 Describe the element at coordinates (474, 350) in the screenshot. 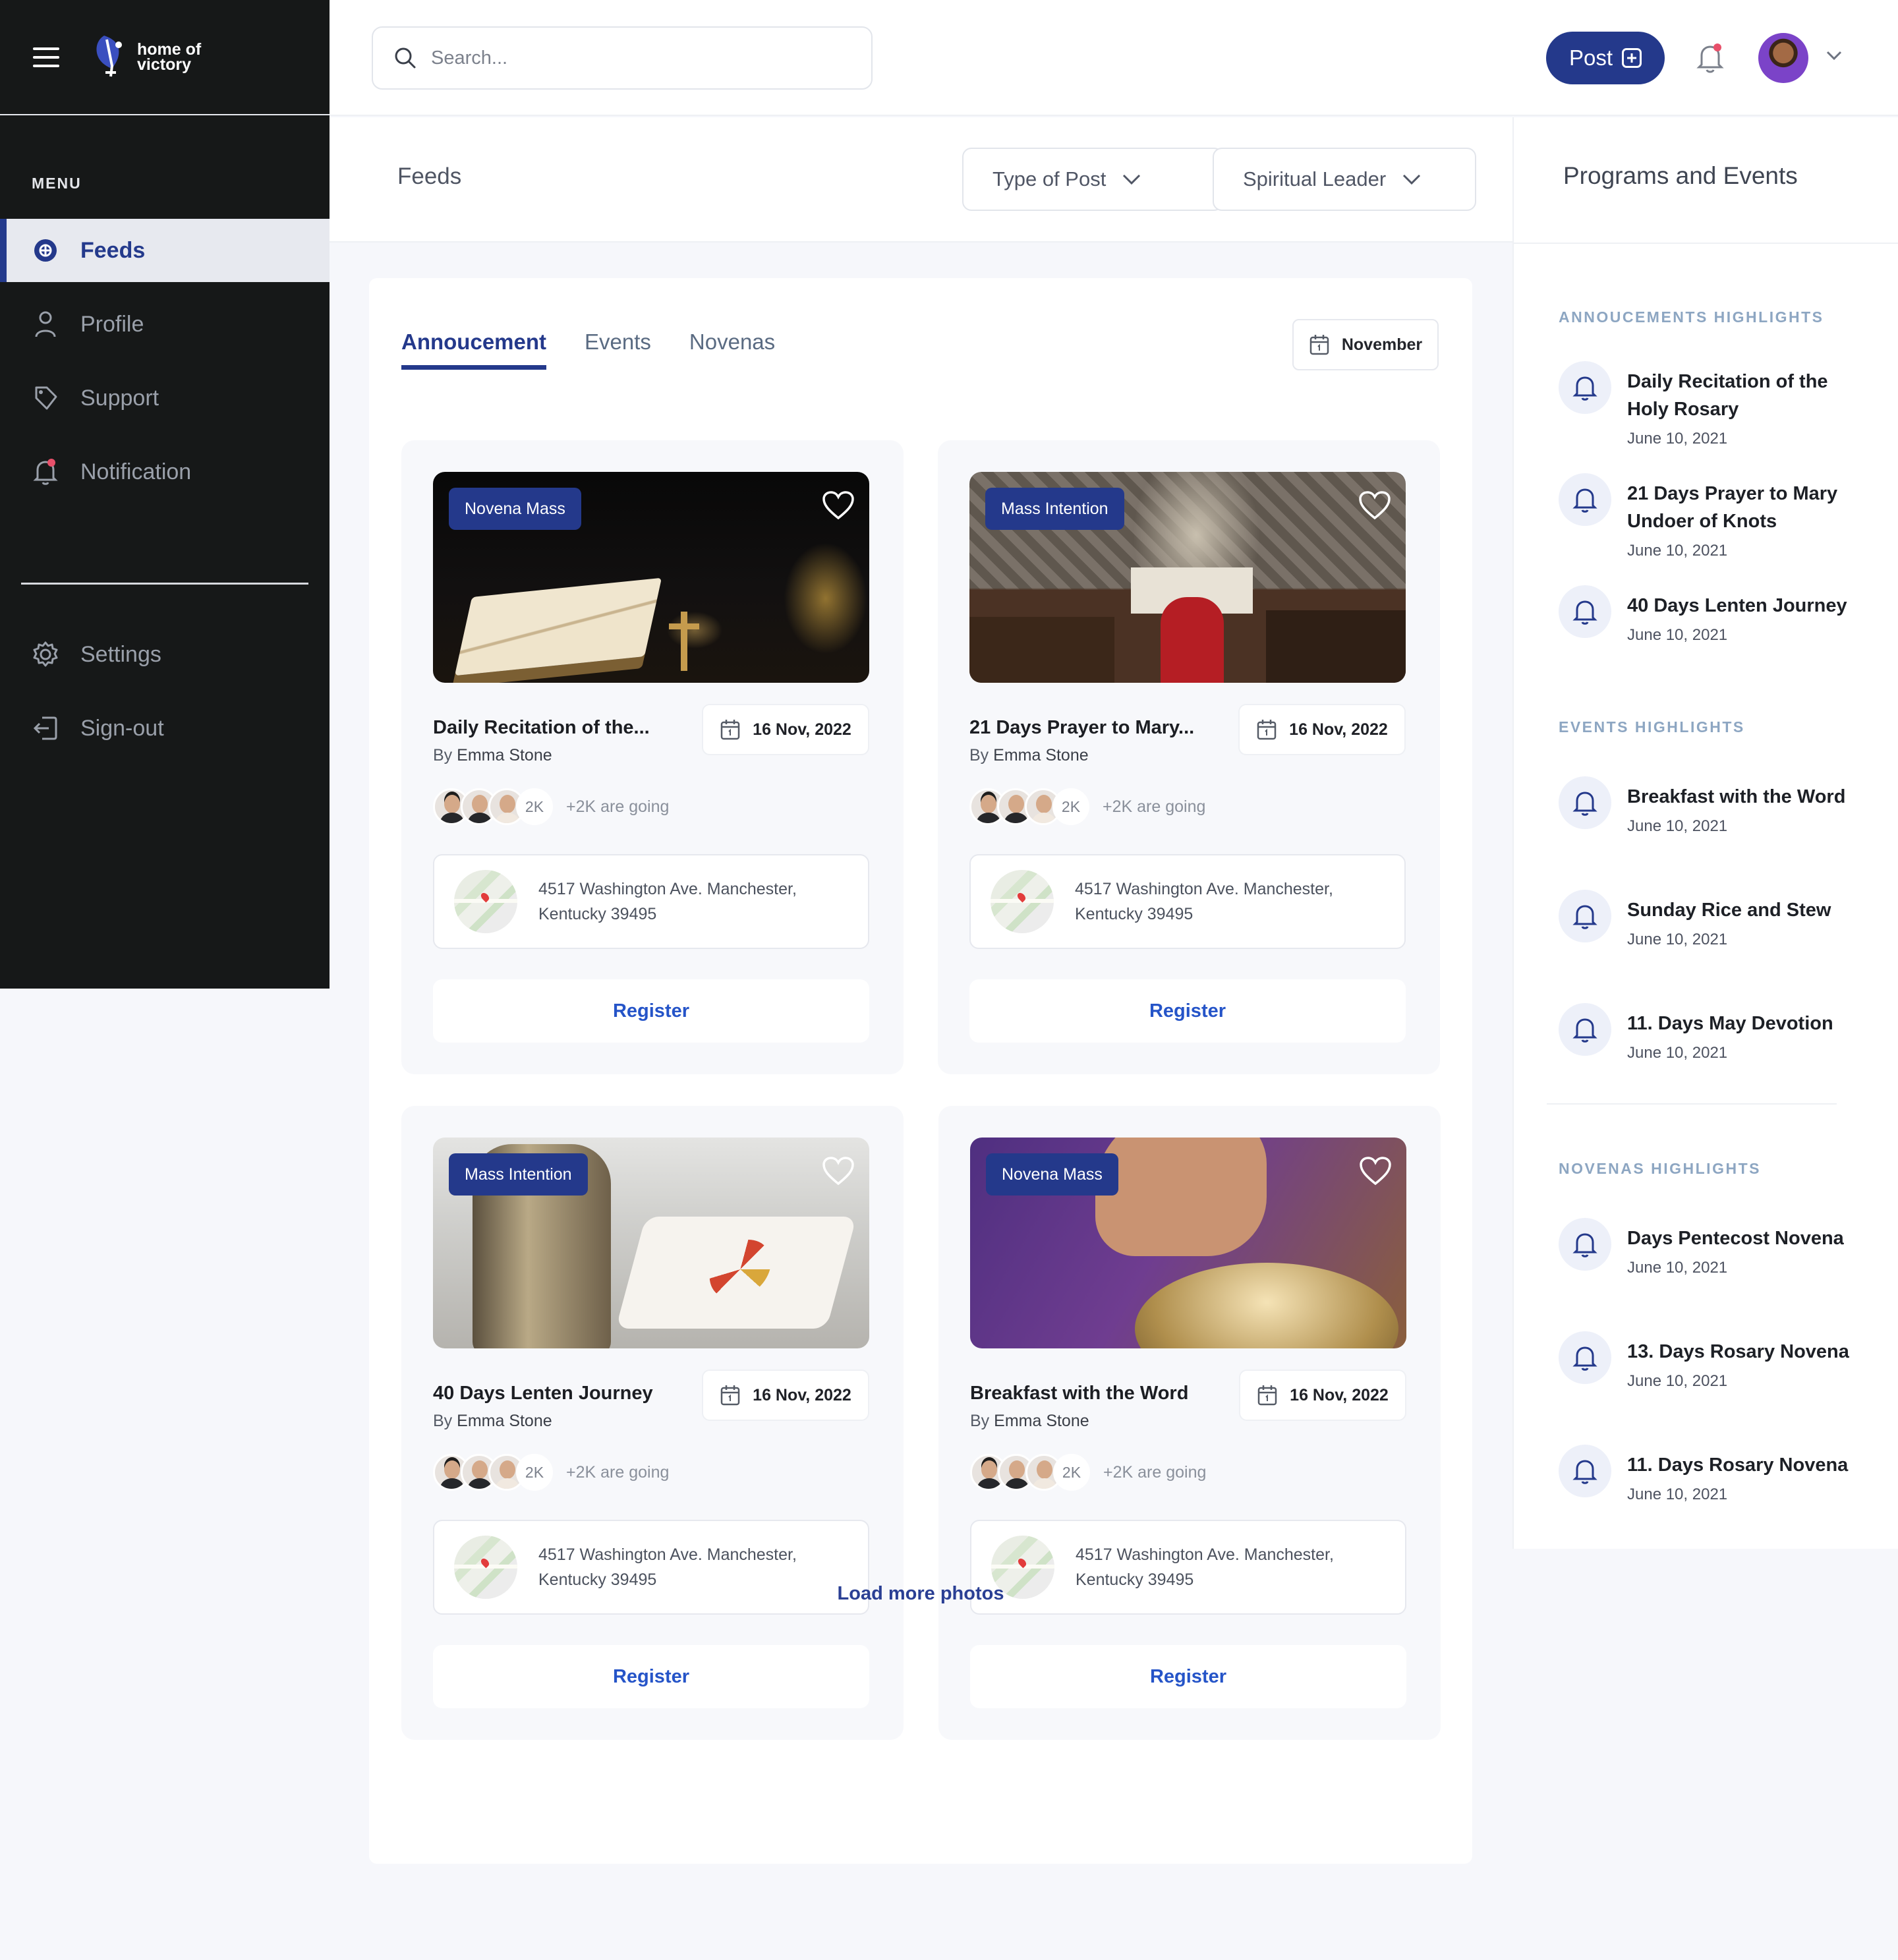

I see `tab-announcement: Annoucement` at that location.